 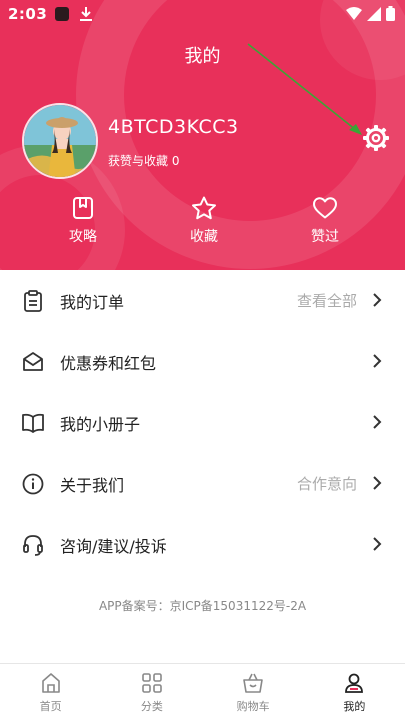 I want to click on info-icon, so click(x=33, y=484).